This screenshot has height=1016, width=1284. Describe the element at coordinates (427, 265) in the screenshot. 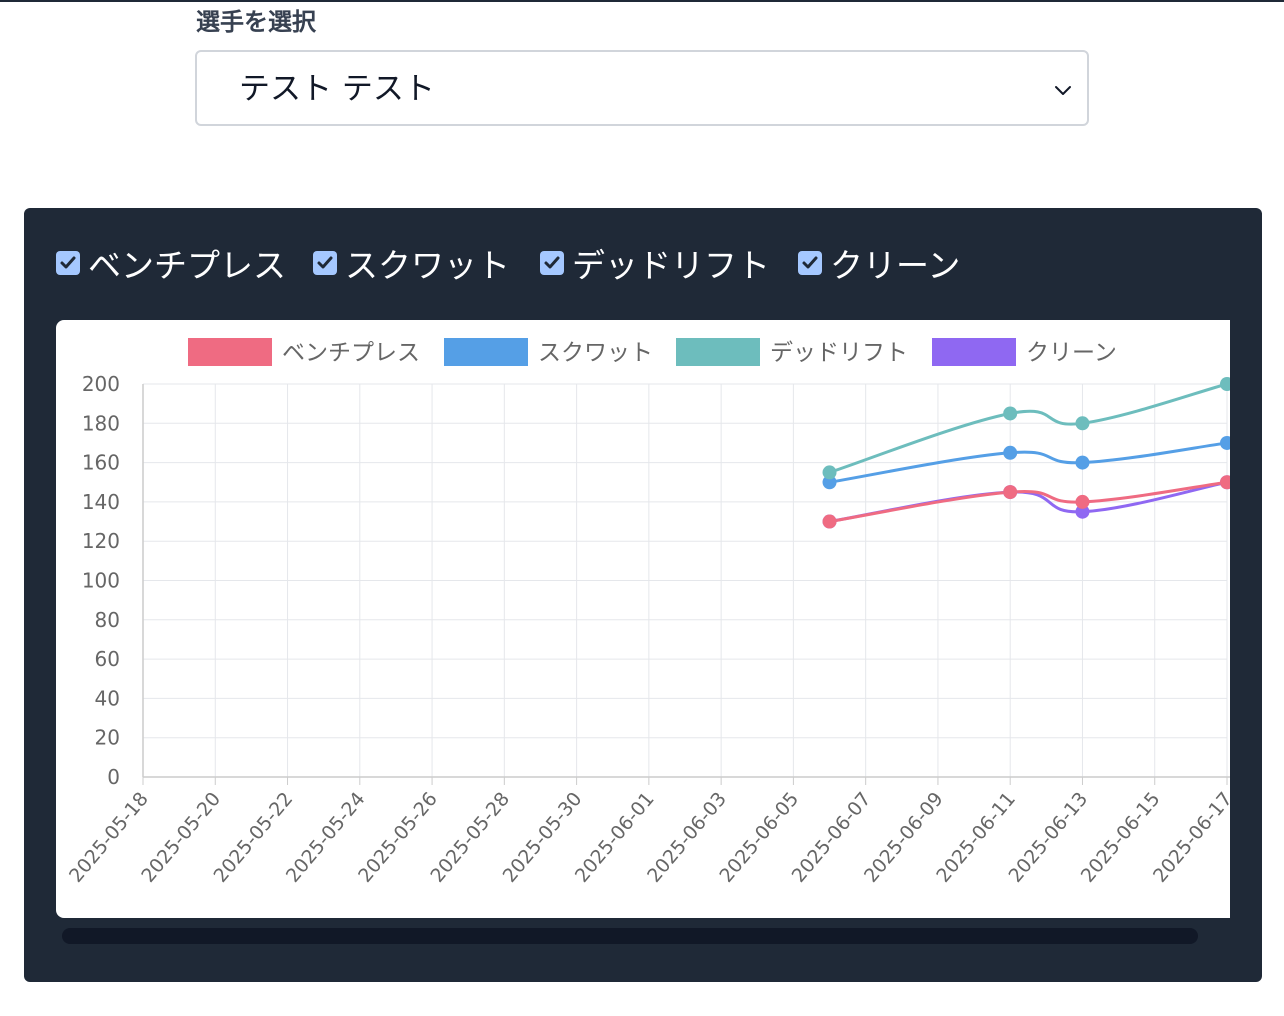

I see `toggle-label: スクワット` at that location.